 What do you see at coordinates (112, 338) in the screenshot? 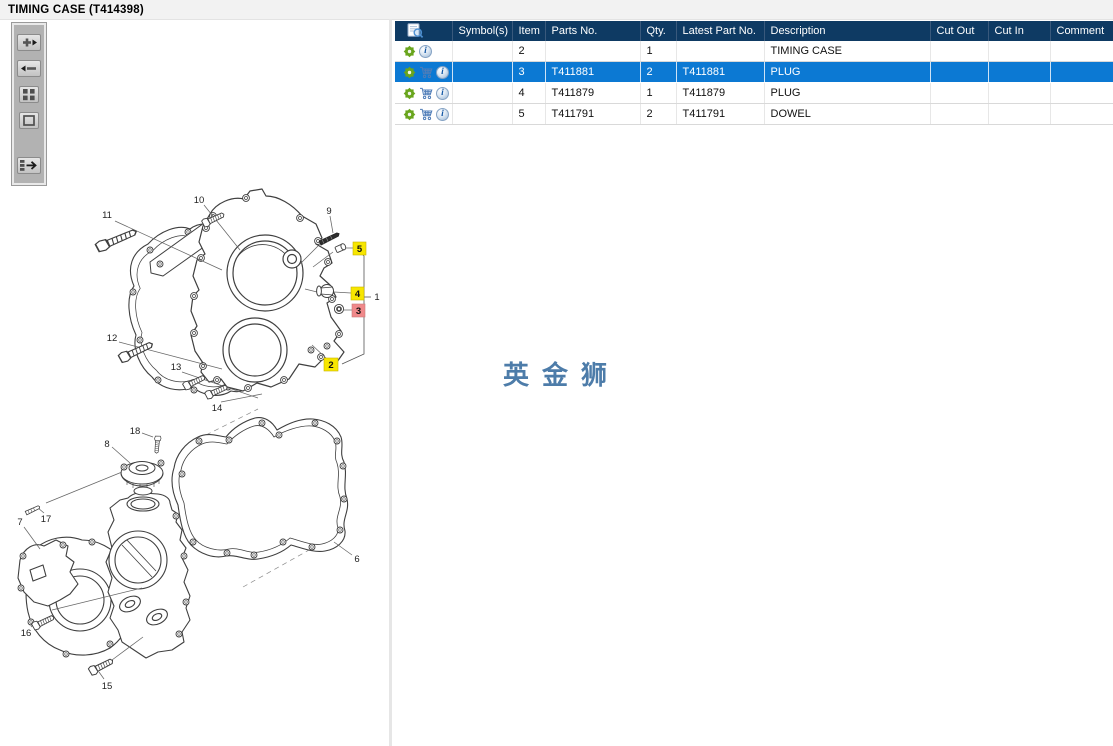
I see `callout-12: 12` at bounding box center [112, 338].